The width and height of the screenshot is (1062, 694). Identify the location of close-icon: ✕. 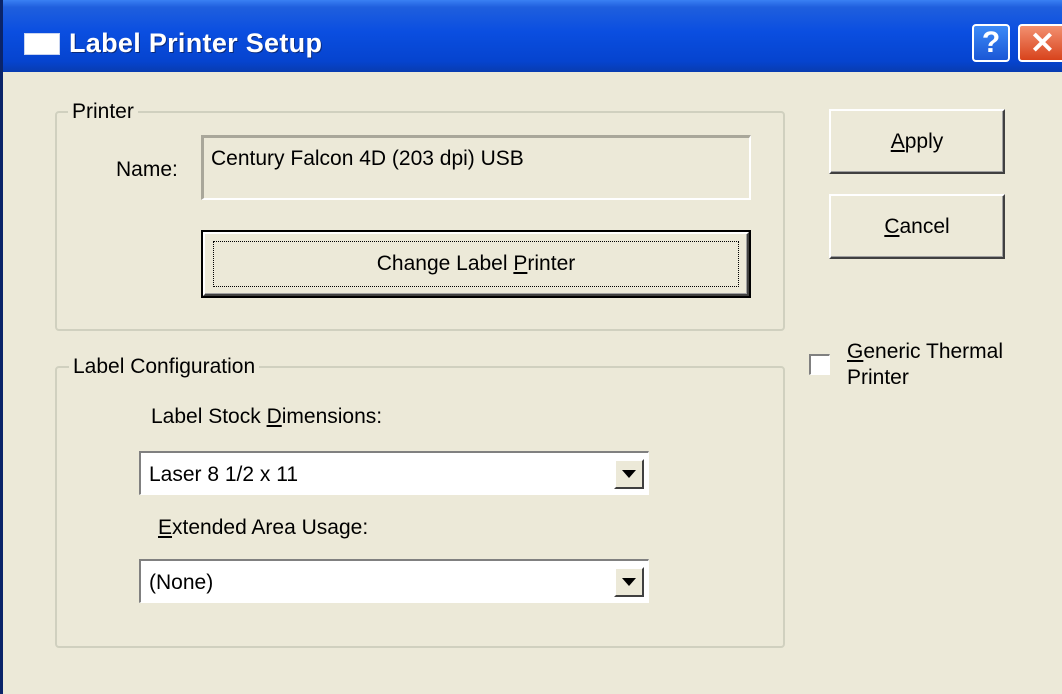
(1042, 43).